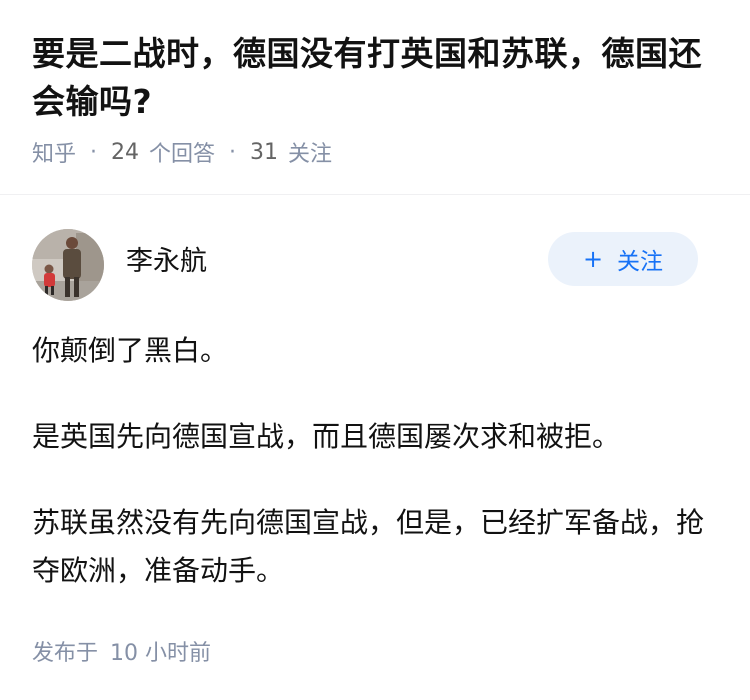  I want to click on question-title: 要是二战时，德国没有打英国和苏联，德国还会输吗?, so click(375, 78).